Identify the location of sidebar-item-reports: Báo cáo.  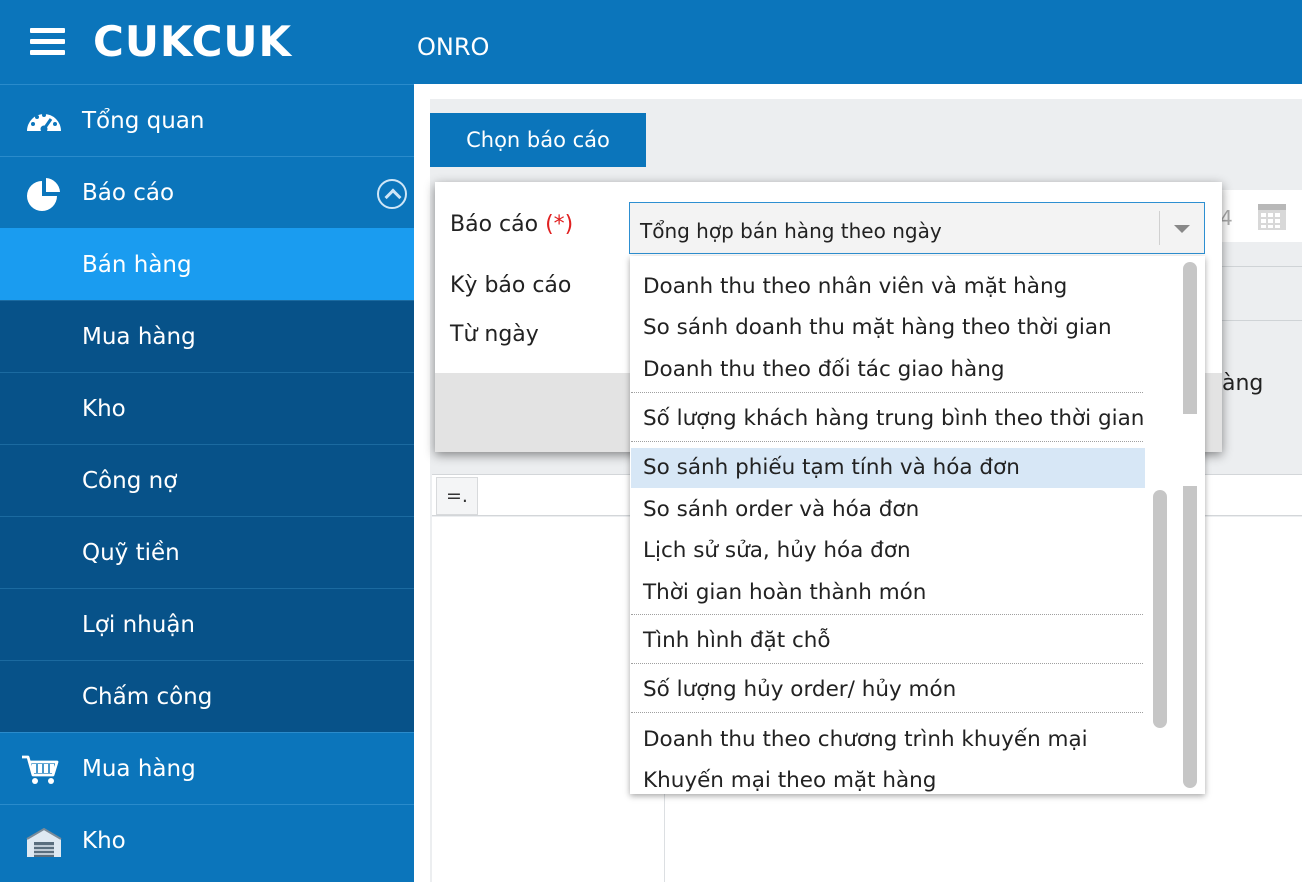
(207, 192).